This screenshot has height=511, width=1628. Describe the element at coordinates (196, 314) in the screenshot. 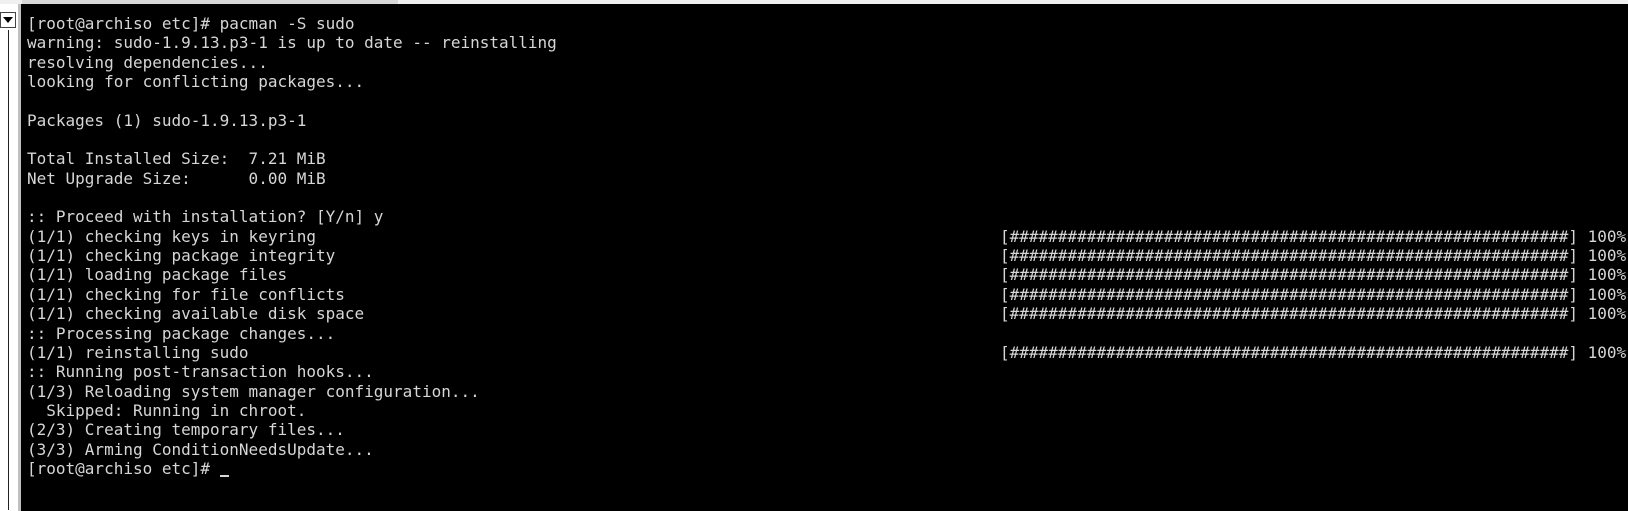

I see `line-text: (1/1) checking available disk space` at that location.